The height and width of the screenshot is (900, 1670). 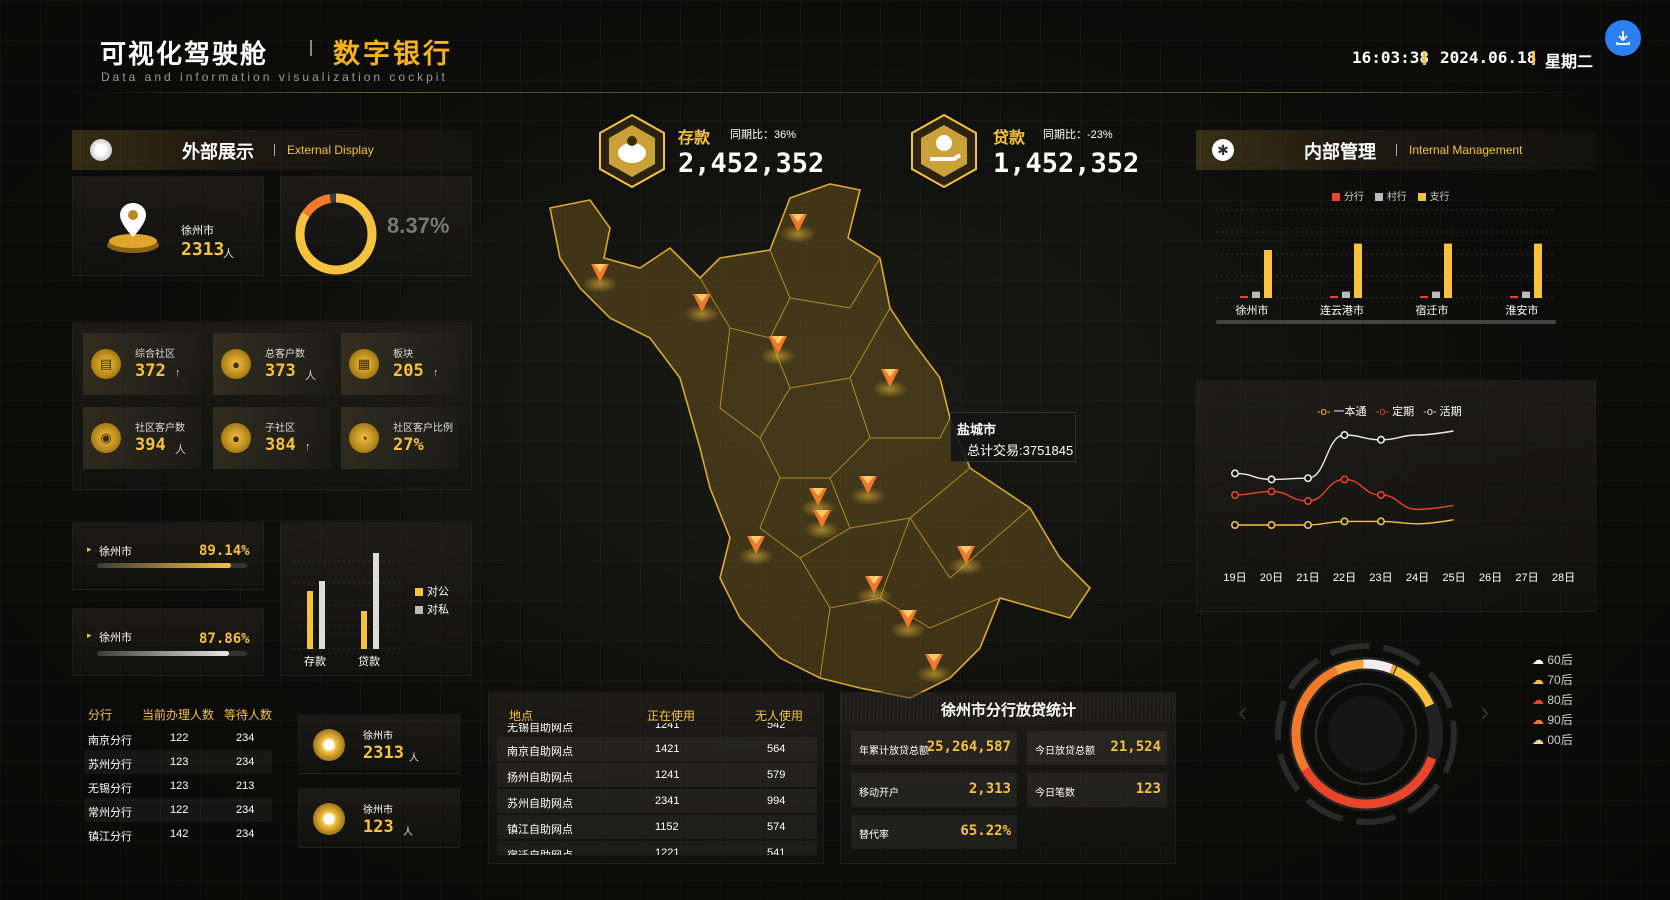 What do you see at coordinates (272, 364) in the screenshot?
I see `tile-customers: ● 总客户数 373 人` at bounding box center [272, 364].